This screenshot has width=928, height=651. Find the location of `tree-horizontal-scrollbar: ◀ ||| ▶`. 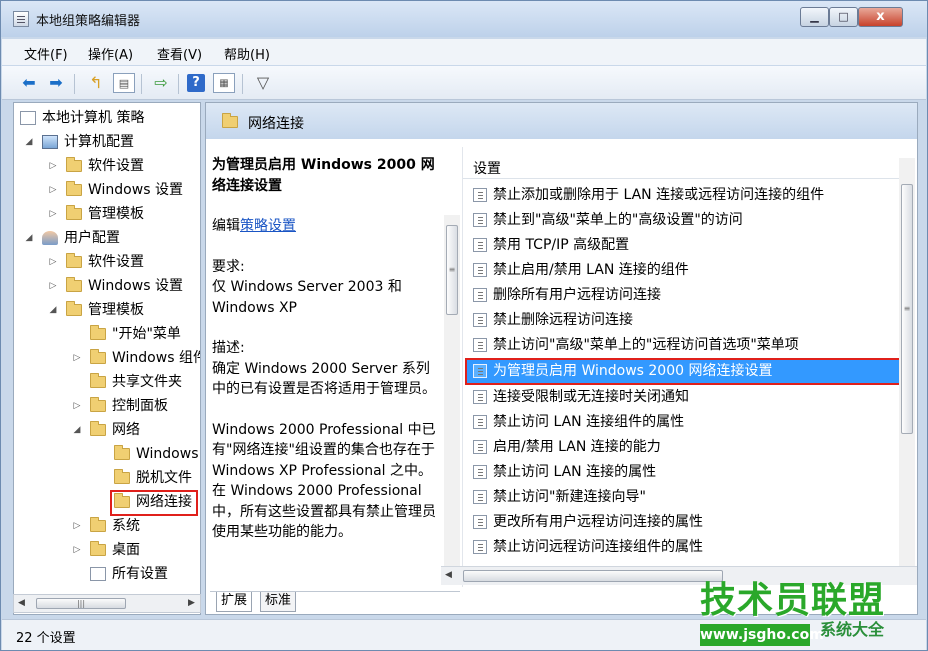

tree-horizontal-scrollbar: ◀ ||| ▶ is located at coordinates (107, 603).